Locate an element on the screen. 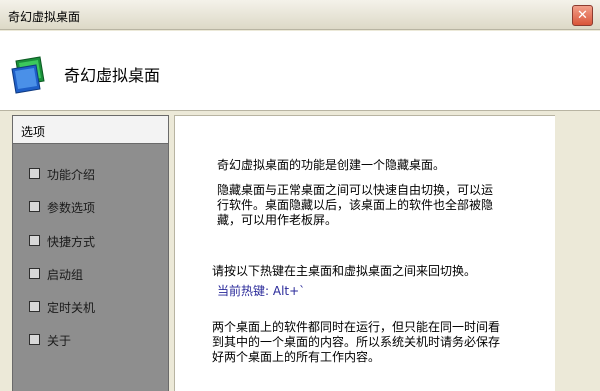 The height and width of the screenshot is (391, 600). sidebar-item-label: 参数选项 is located at coordinates (71, 208).